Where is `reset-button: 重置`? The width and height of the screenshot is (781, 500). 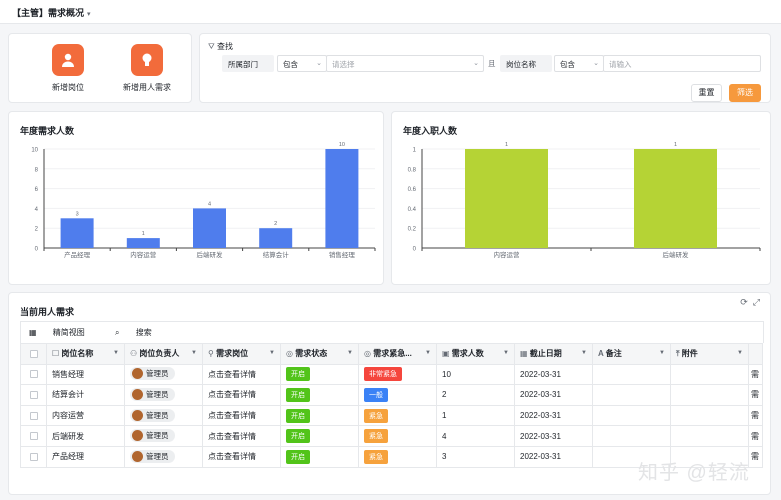 reset-button: 重置 is located at coordinates (706, 93).